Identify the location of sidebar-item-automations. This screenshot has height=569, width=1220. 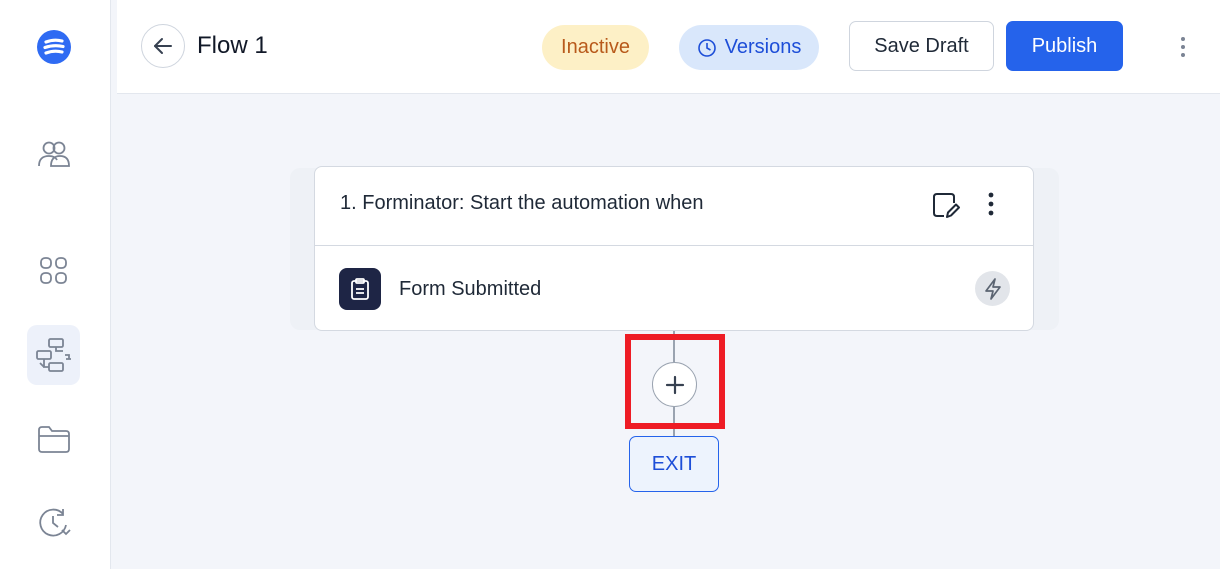
(53, 355).